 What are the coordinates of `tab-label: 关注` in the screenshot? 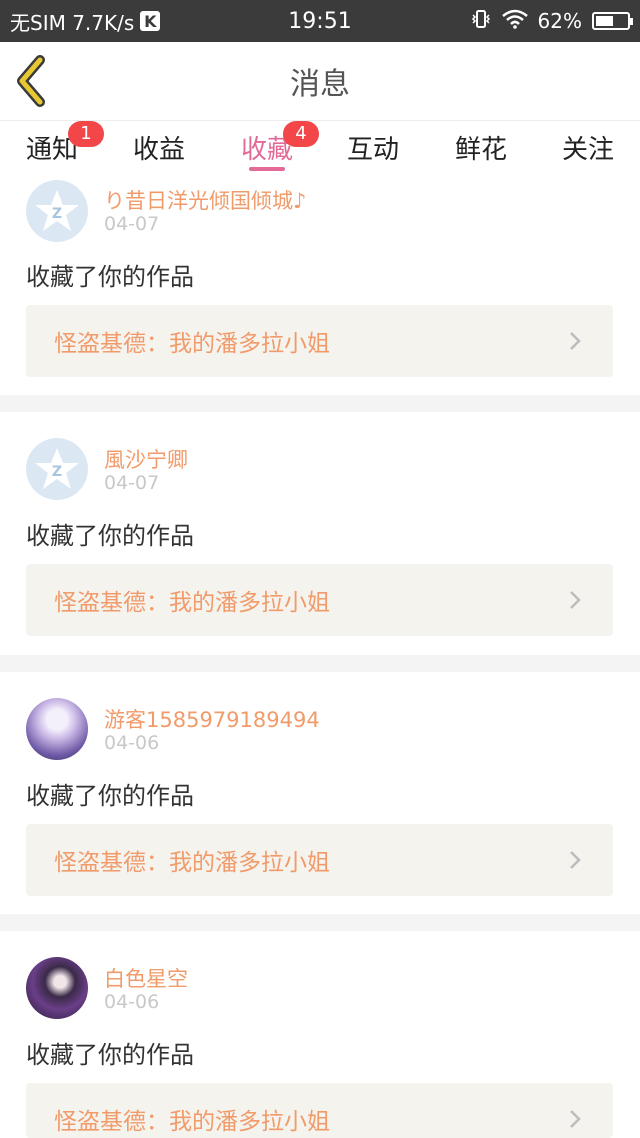 It's located at (587, 149).